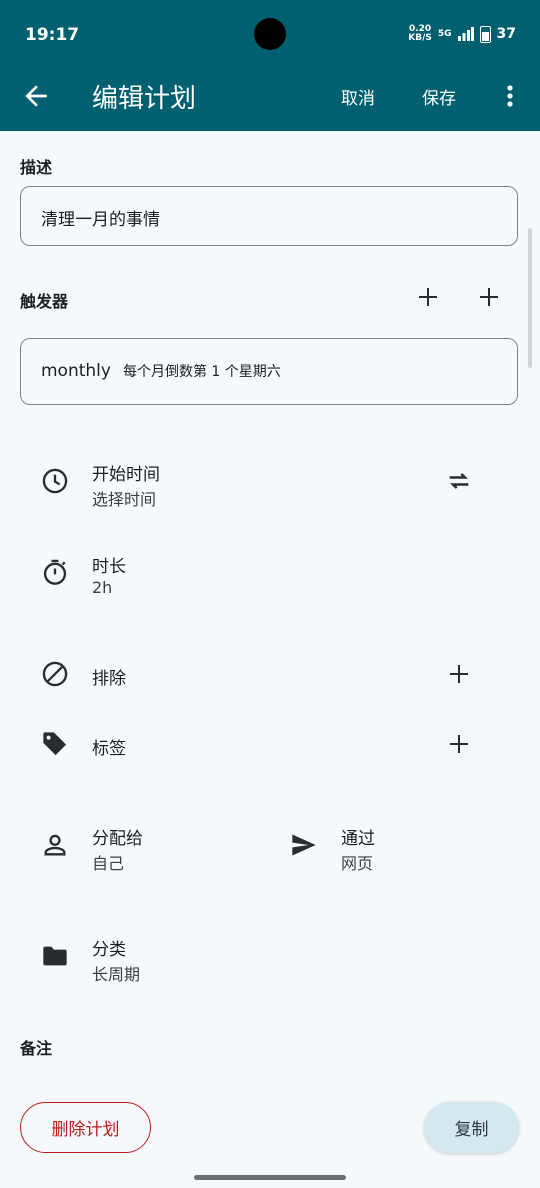 This screenshot has width=540, height=1188. What do you see at coordinates (85, 1127) in the screenshot?
I see `delete-plan-button: 删除计划` at bounding box center [85, 1127].